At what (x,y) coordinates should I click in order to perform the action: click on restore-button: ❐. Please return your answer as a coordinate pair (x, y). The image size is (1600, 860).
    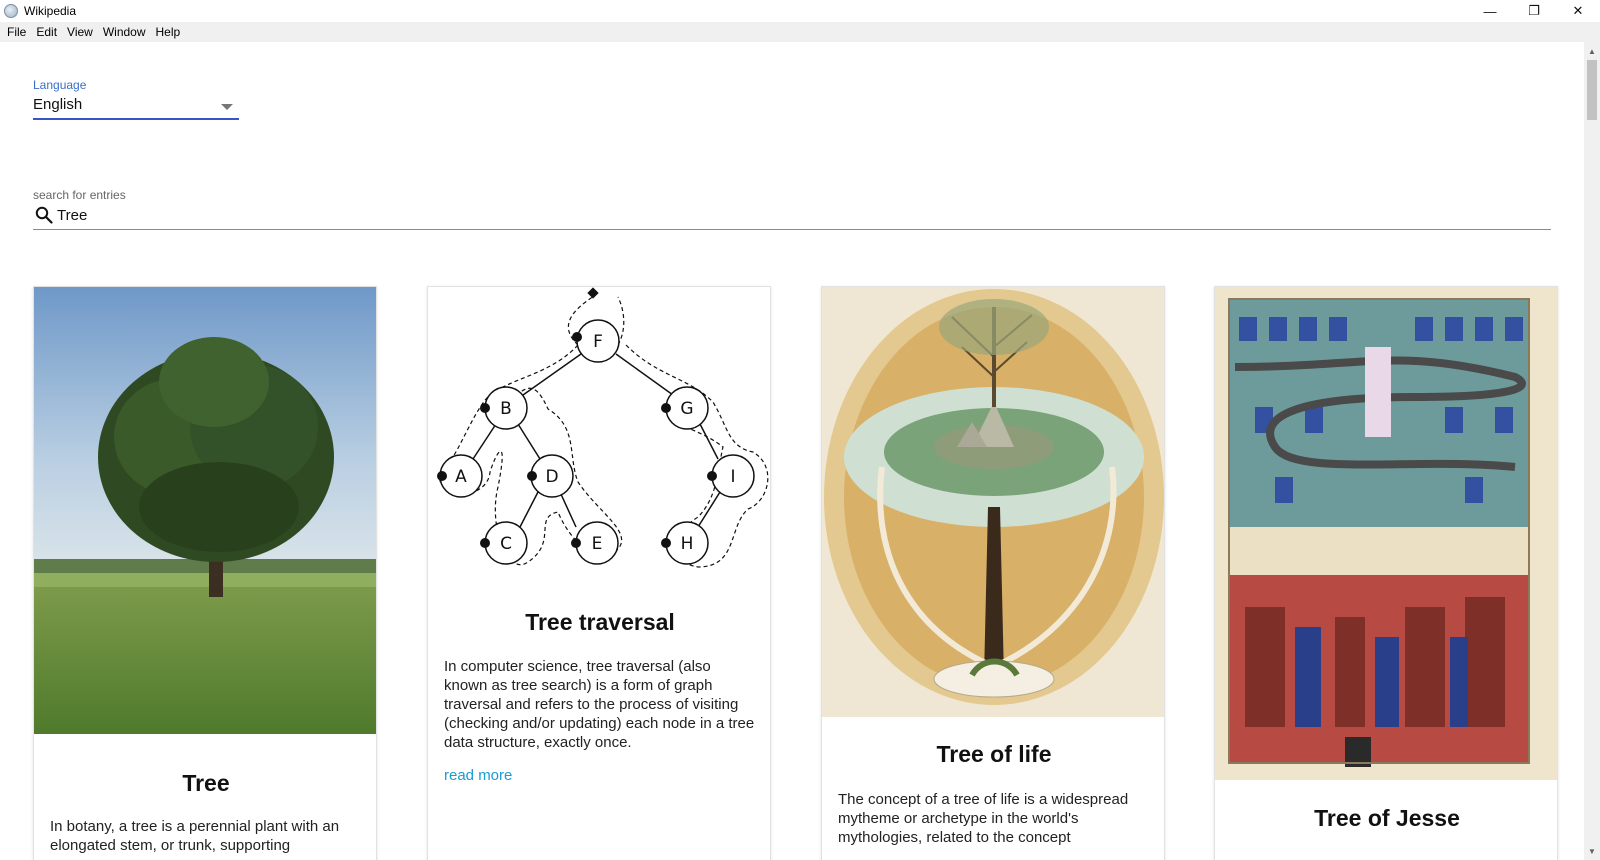
    Looking at the image, I should click on (1534, 11).